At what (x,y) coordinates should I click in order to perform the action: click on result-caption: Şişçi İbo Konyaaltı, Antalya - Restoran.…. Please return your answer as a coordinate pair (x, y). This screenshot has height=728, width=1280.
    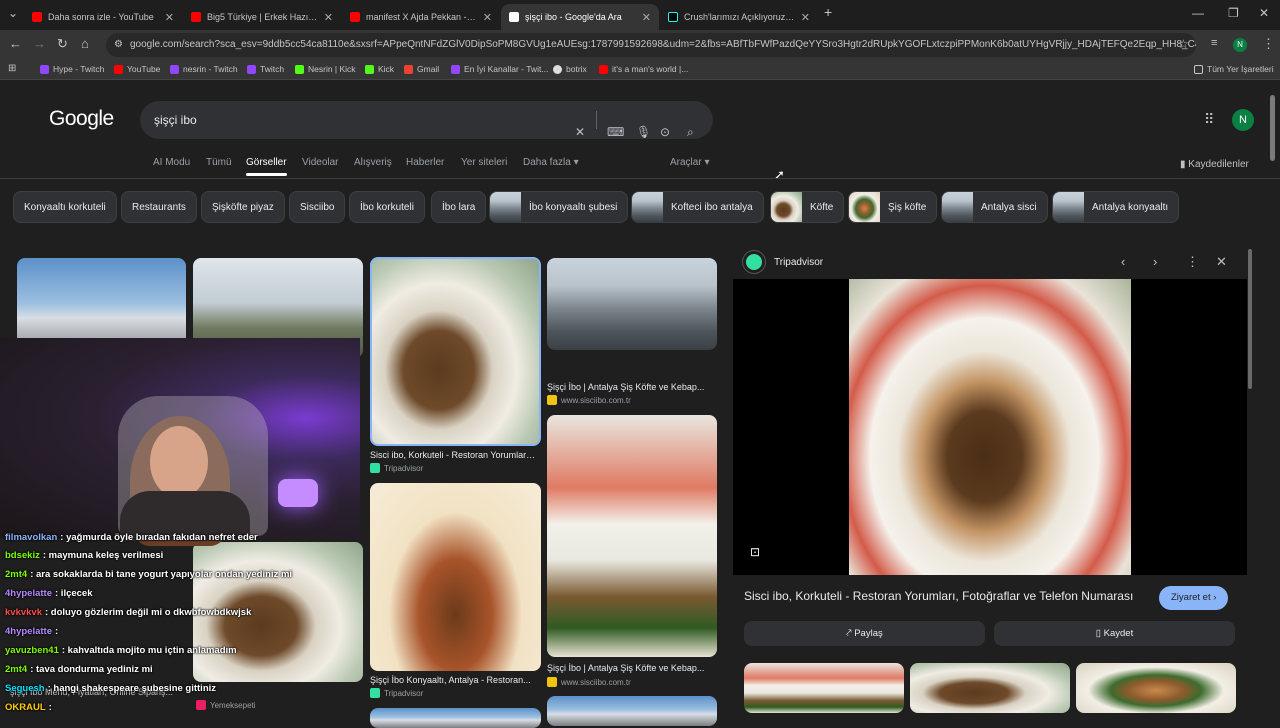
    Looking at the image, I should click on (453, 680).